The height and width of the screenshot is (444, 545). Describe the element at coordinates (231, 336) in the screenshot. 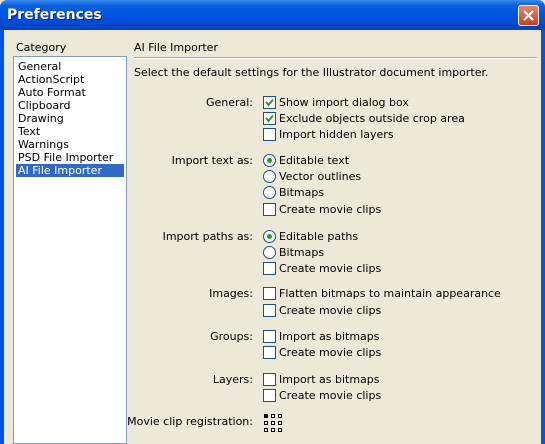

I see `groups-label: Groups:` at that location.